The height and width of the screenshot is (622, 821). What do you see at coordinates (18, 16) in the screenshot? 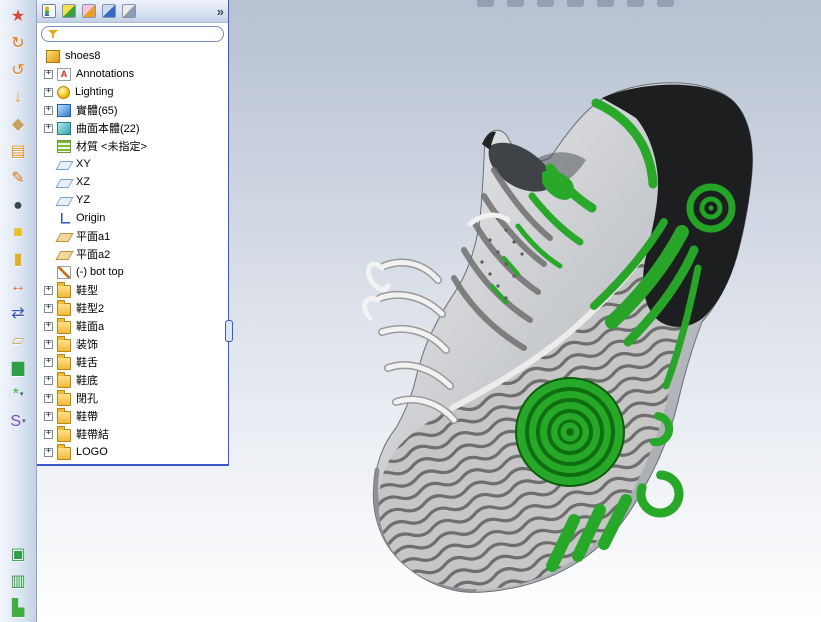
I see `tool-icon-sketch-star: ★` at bounding box center [18, 16].